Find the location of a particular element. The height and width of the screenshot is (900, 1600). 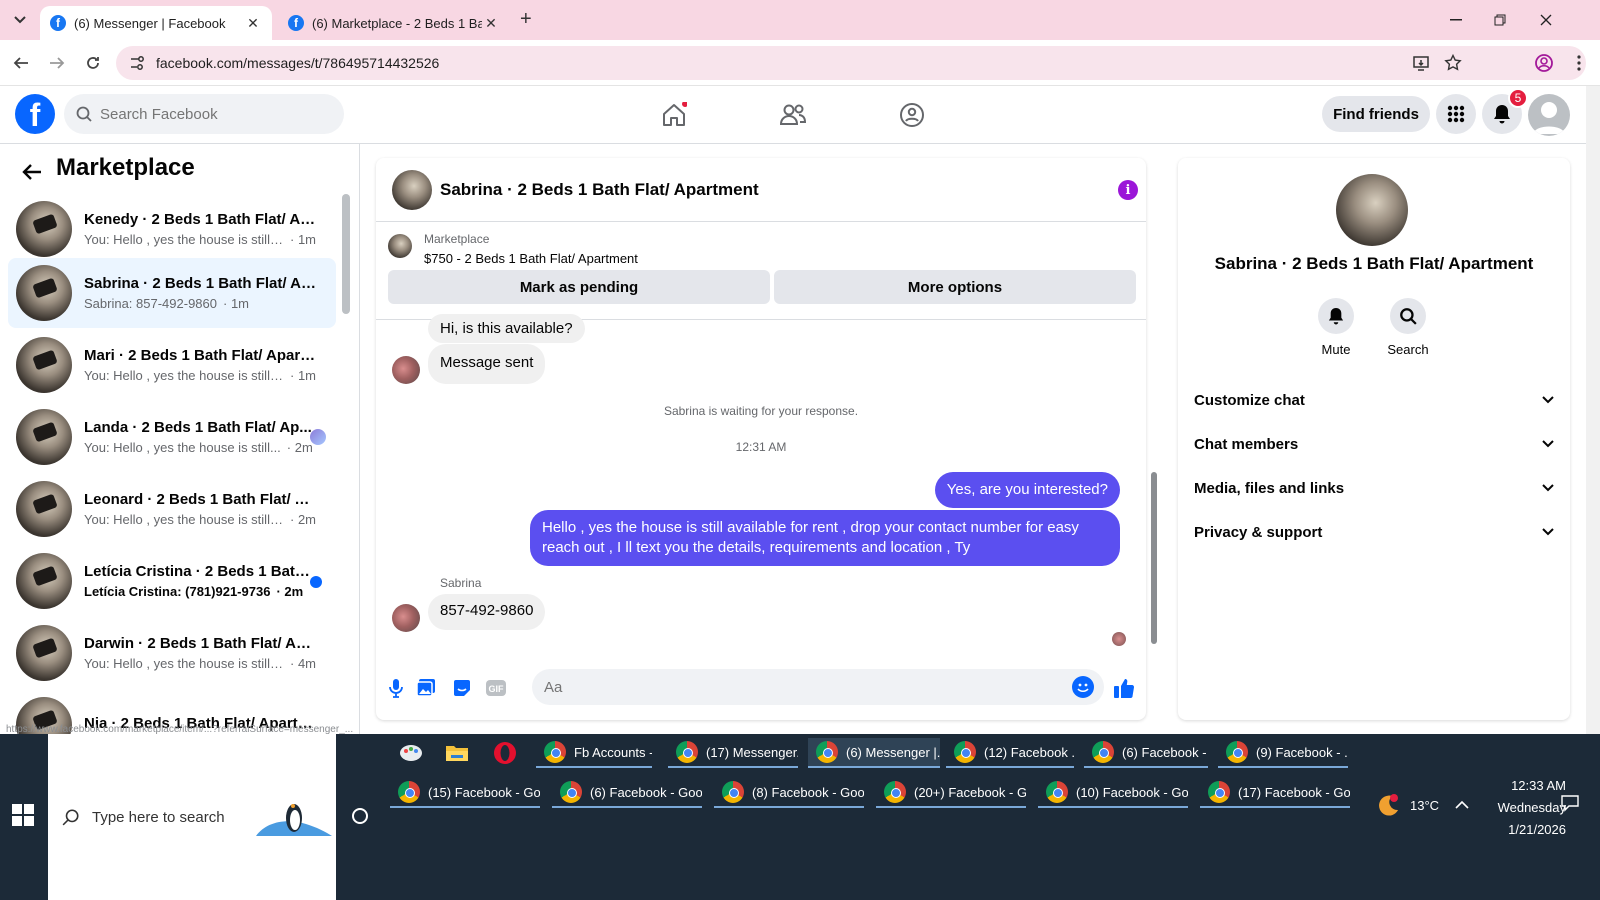

contact-avatar is located at coordinates (1372, 210).